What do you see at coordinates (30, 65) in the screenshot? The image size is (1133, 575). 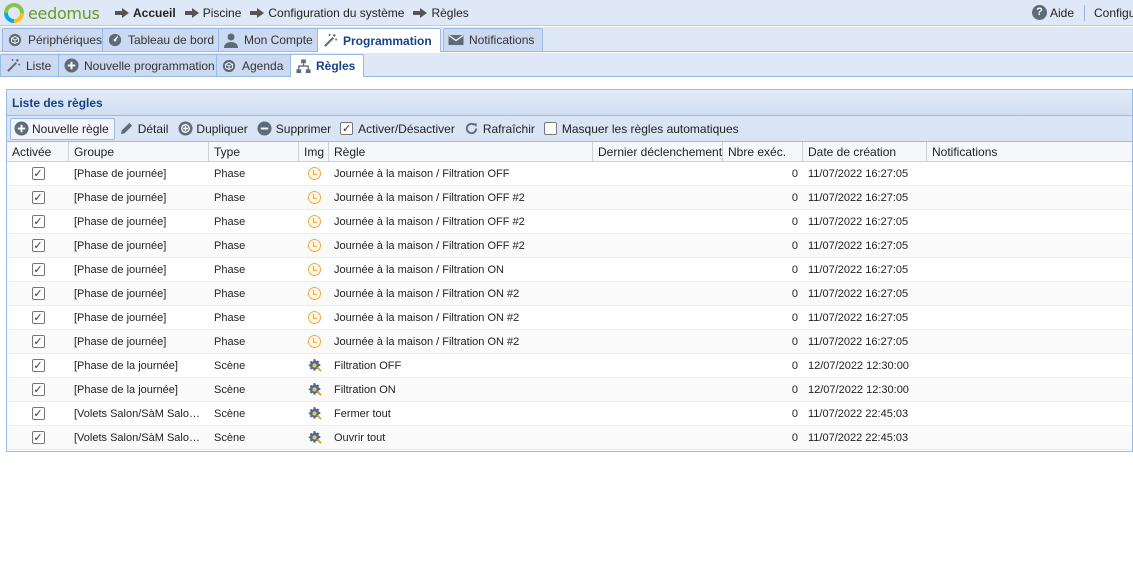 I see `subtab-liste: Liste` at bounding box center [30, 65].